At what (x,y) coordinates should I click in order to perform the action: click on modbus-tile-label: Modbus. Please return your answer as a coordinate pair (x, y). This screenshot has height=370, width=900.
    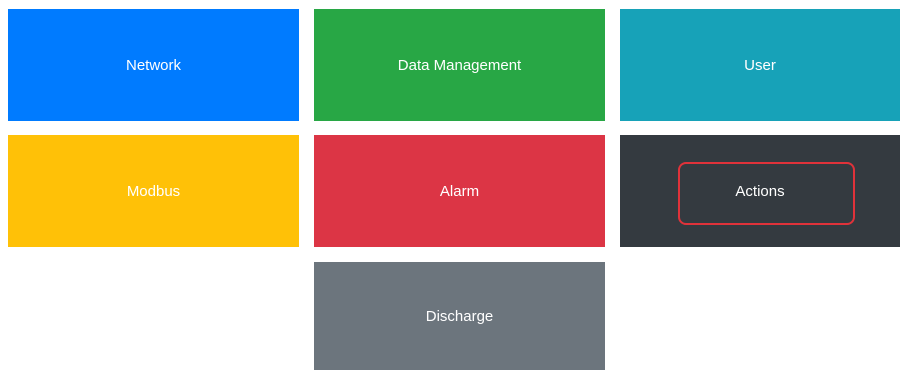
    Looking at the image, I should click on (153, 191).